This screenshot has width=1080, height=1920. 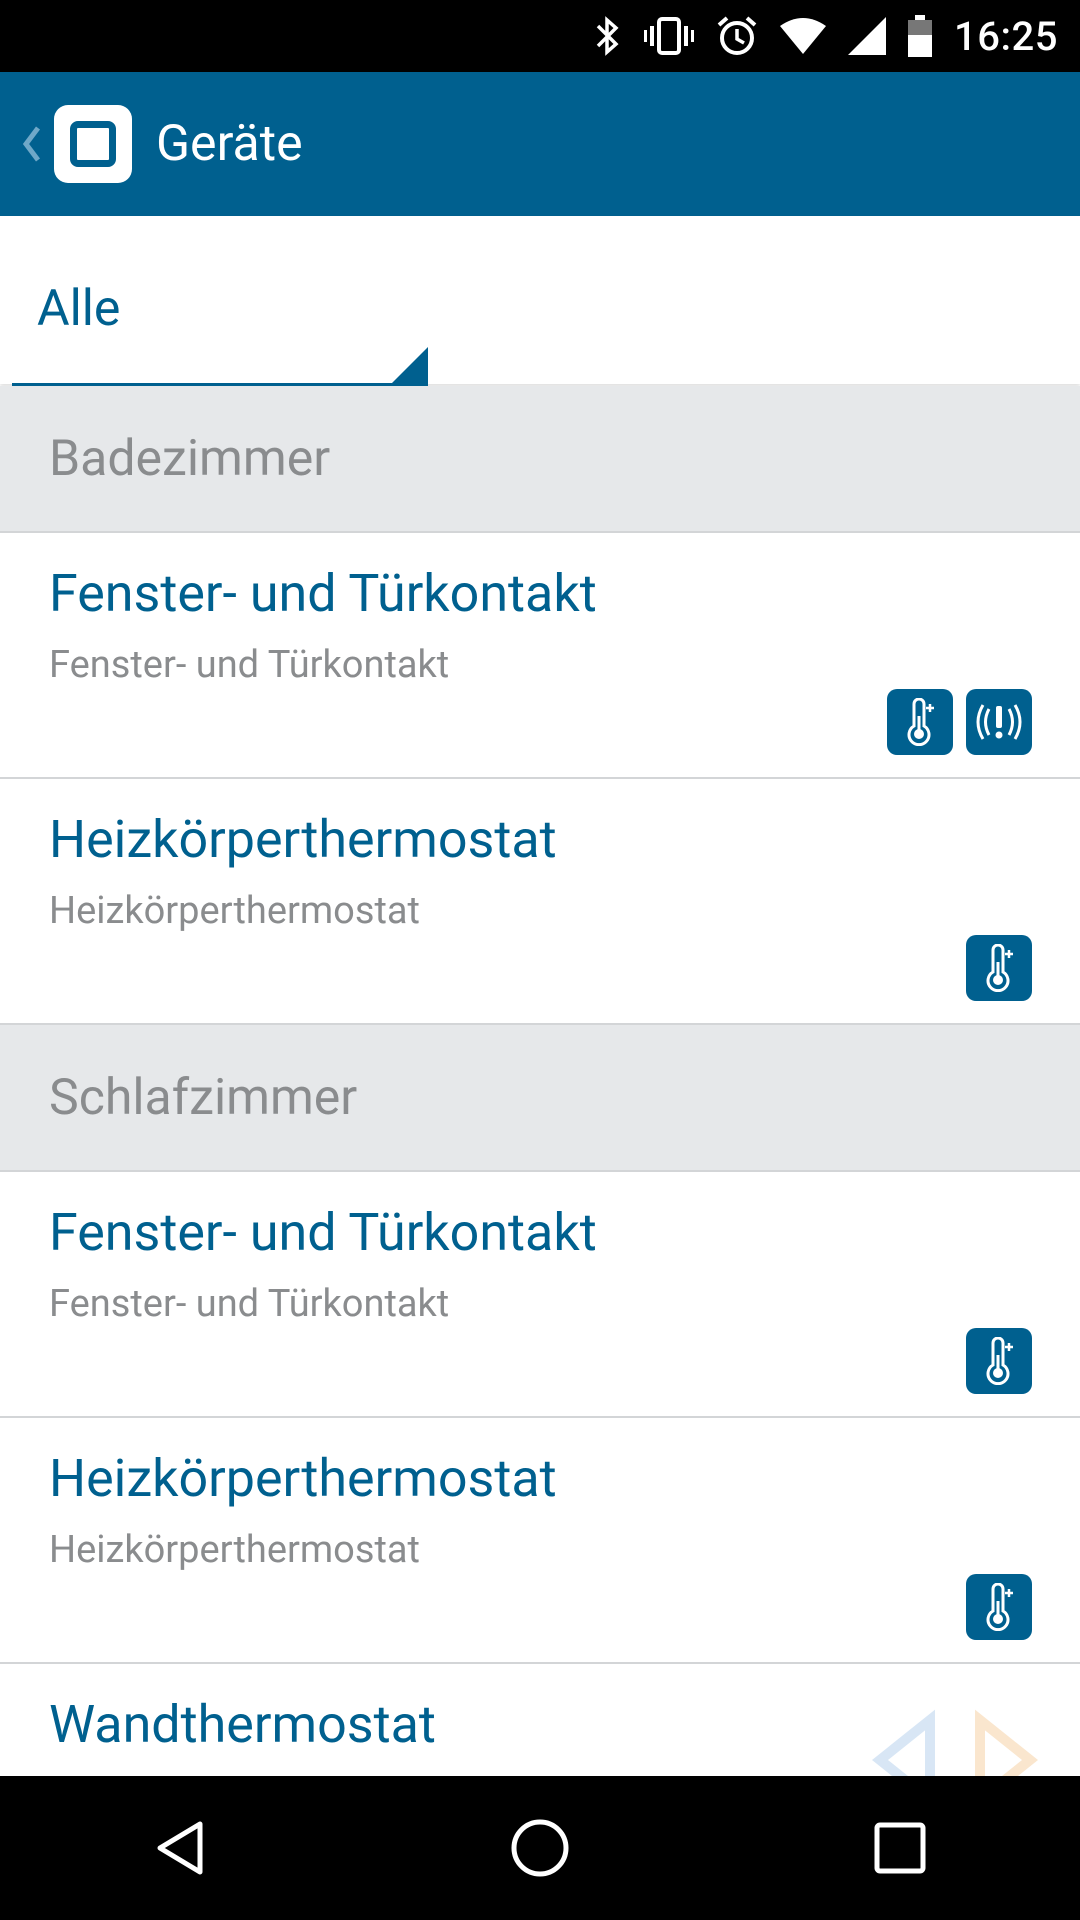 What do you see at coordinates (203, 1097) in the screenshot?
I see `section-title: Schlafzimmer` at bounding box center [203, 1097].